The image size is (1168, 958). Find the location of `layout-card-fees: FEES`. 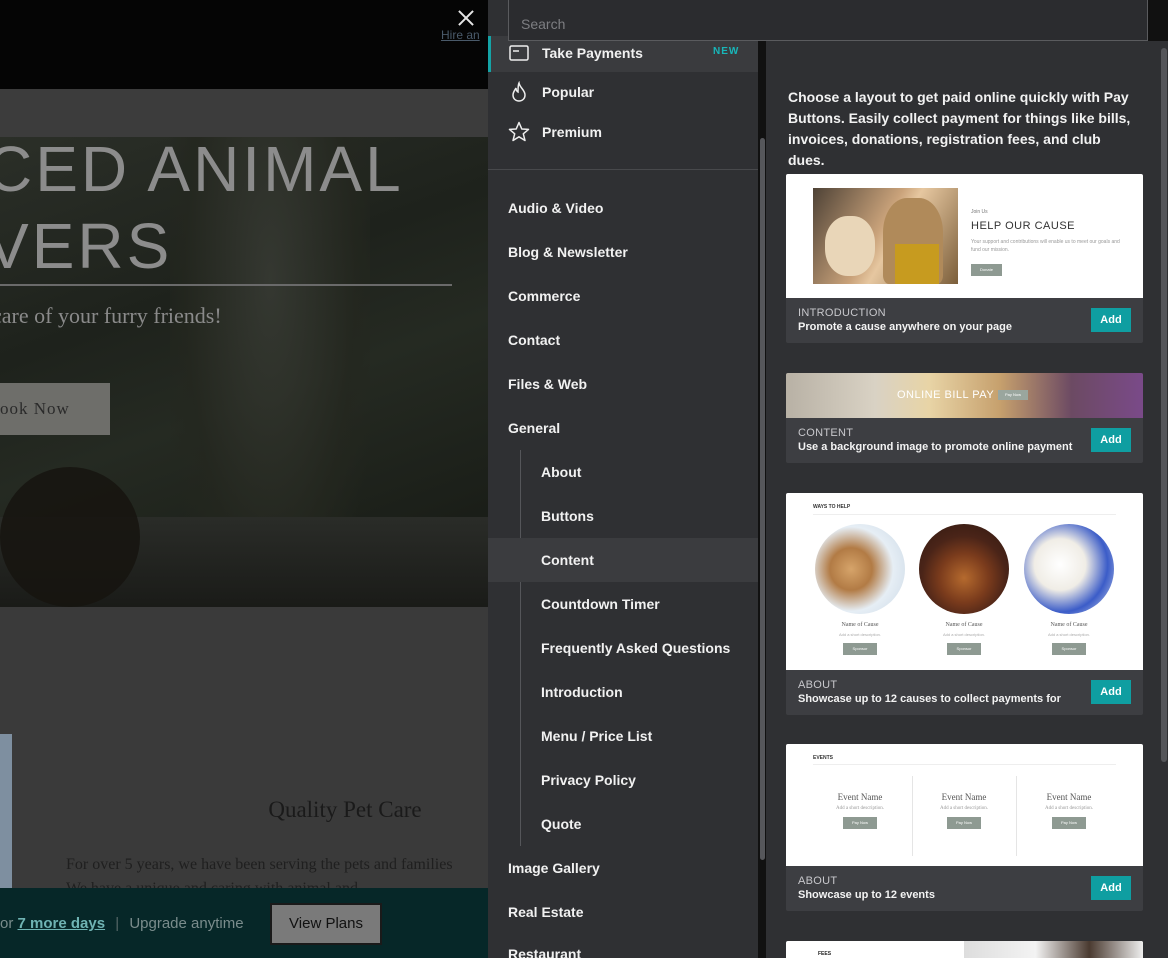

layout-card-fees: FEES is located at coordinates (964, 949).